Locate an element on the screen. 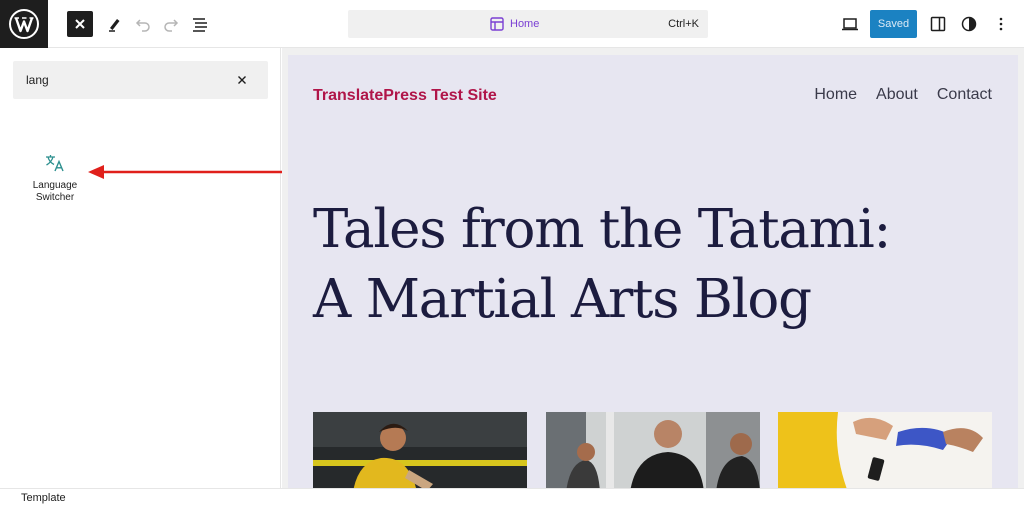  headline-line-1: Tales from the Tatami: is located at coordinates (602, 229).